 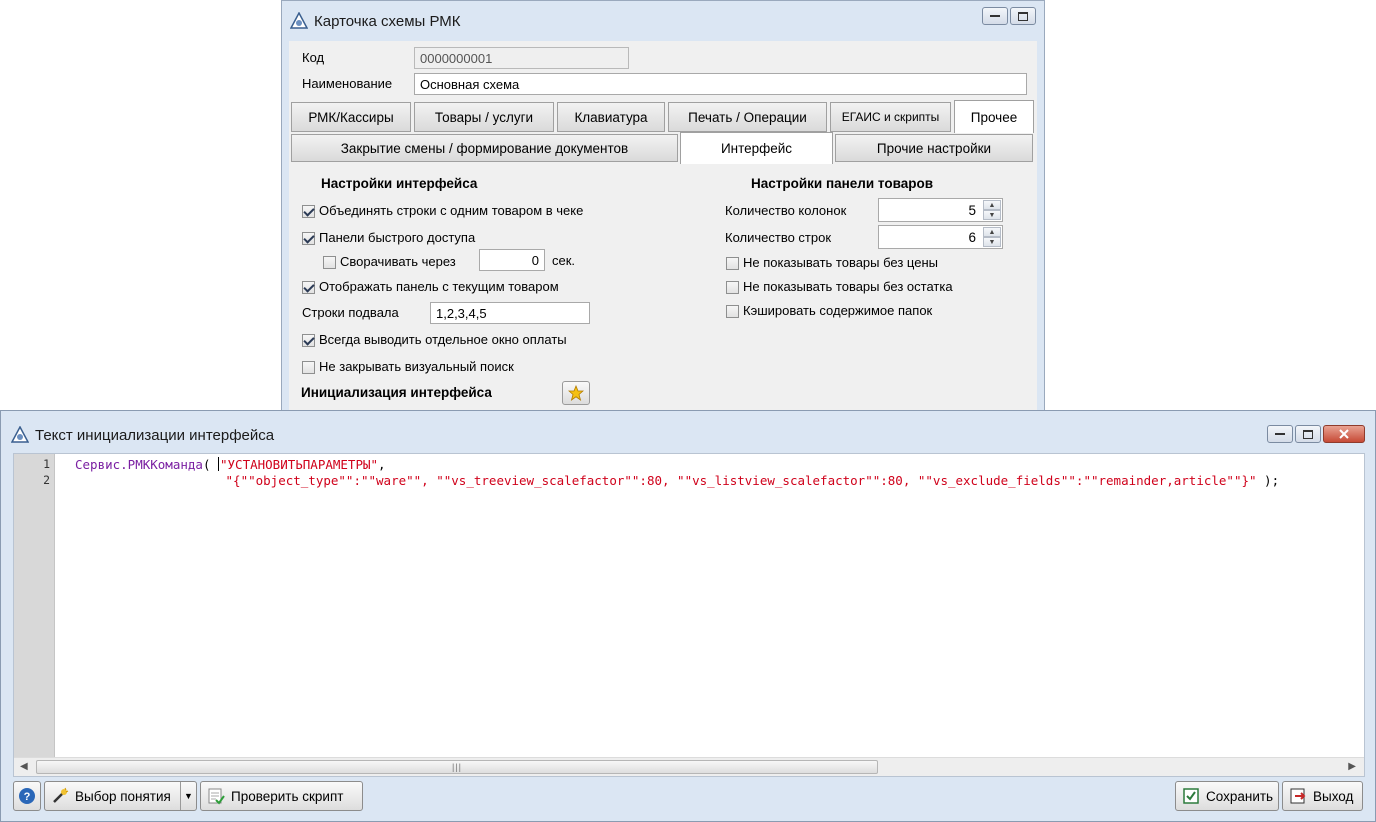 I want to click on wand-icon, so click(x=60, y=796).